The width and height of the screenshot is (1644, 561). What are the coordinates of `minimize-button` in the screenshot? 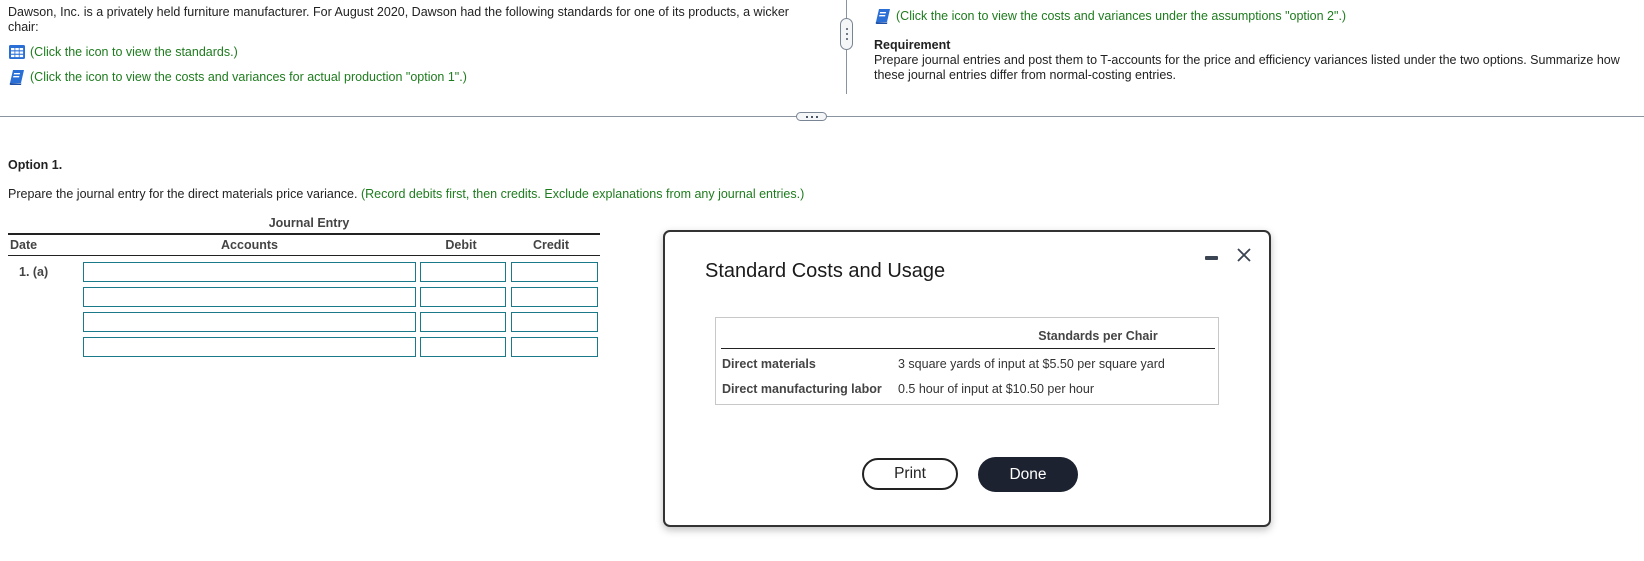 It's located at (1212, 257).